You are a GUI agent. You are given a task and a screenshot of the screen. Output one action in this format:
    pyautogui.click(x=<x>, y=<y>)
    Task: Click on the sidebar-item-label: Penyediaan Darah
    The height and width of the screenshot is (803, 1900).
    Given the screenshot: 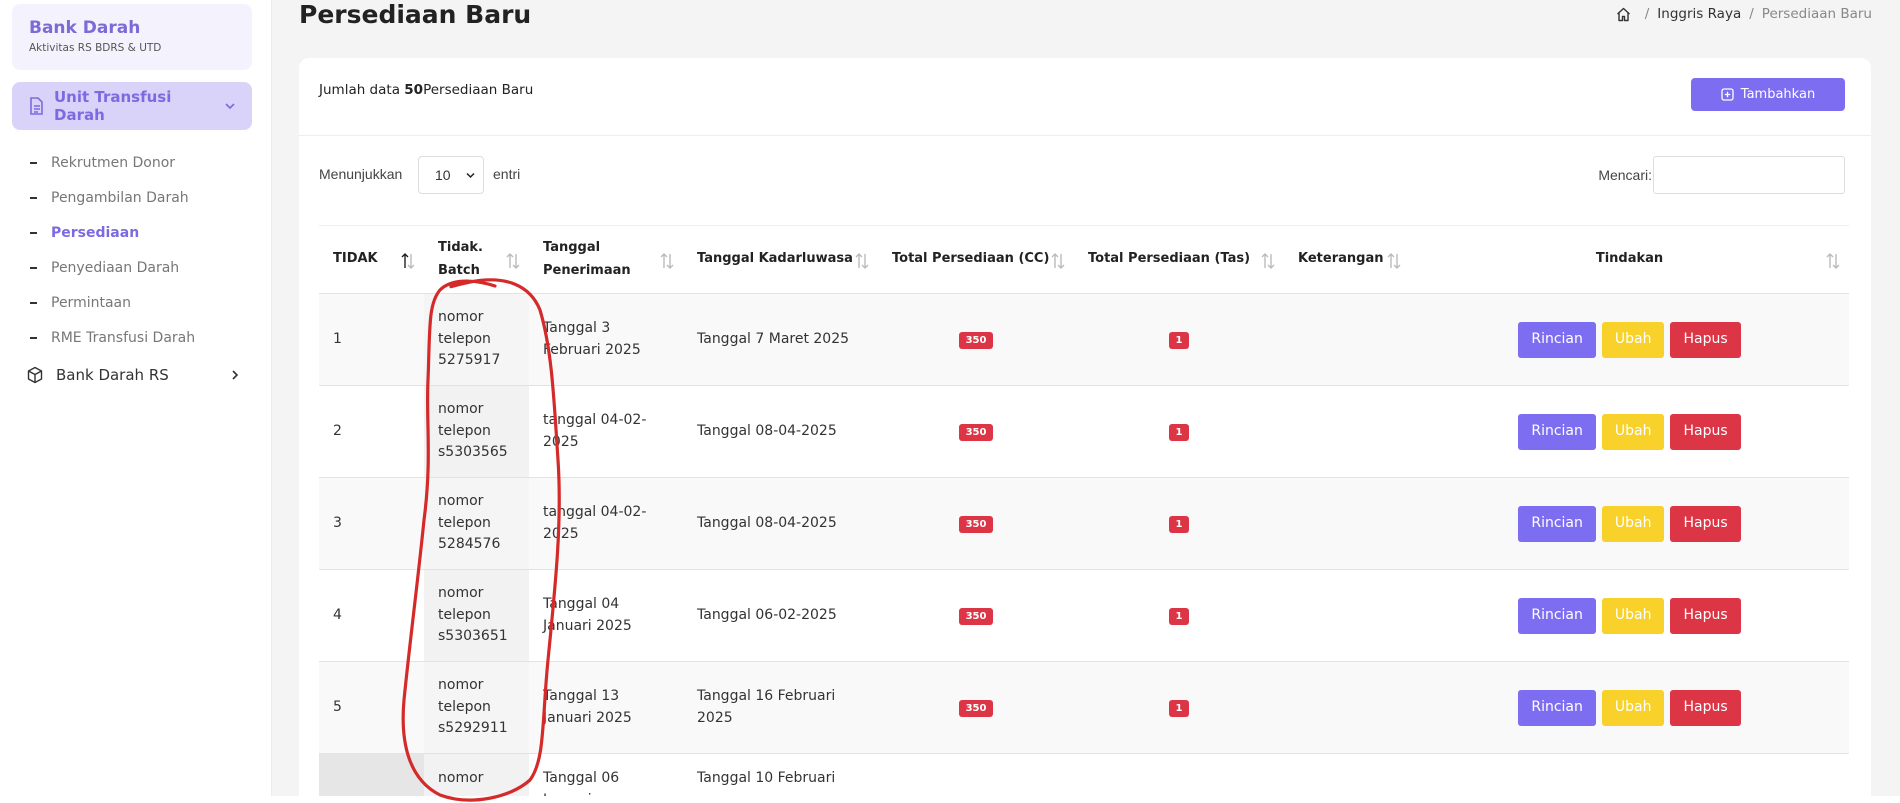 What is the action you would take?
    pyautogui.click(x=115, y=267)
    